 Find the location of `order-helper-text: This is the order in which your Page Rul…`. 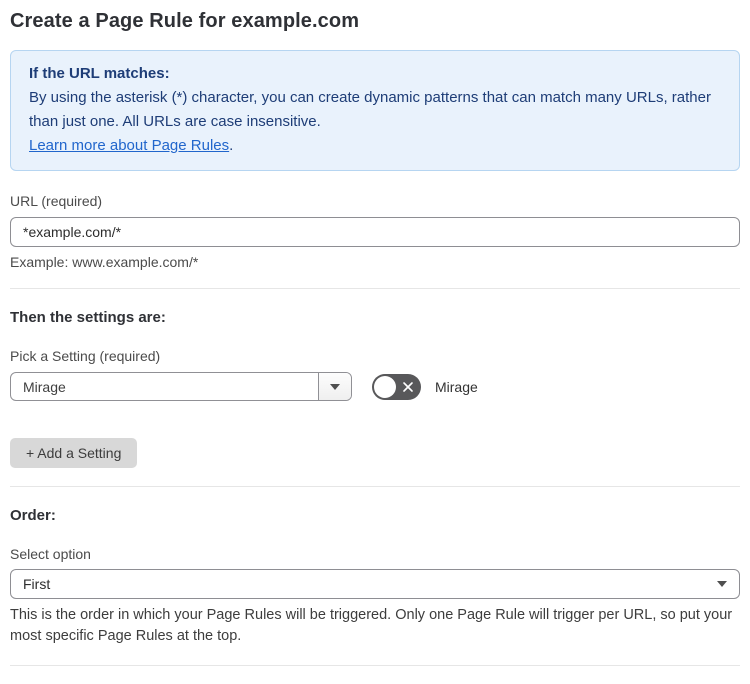

order-helper-text: This is the order in which your Page Rul… is located at coordinates (371, 625).